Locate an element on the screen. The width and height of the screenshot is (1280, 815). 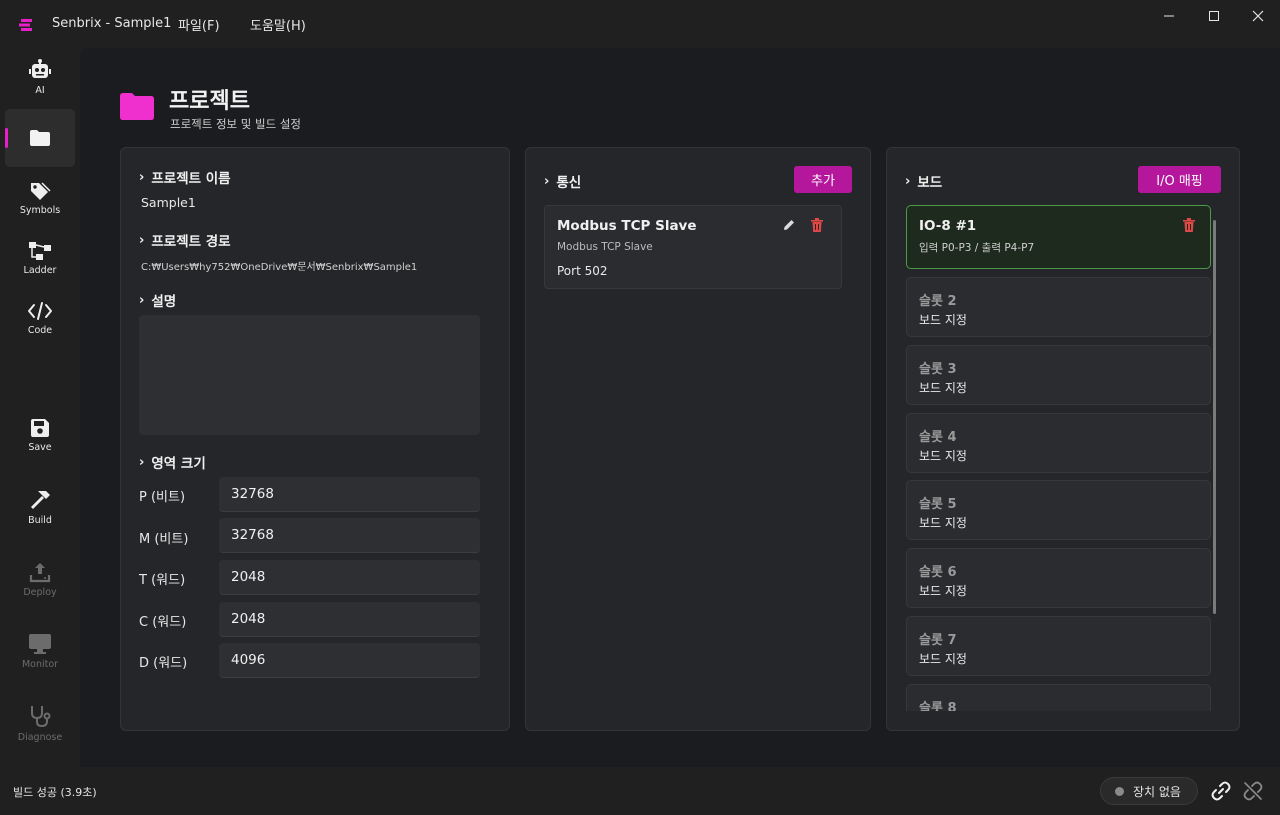
sidebar-label-deploy: Deploy is located at coordinates (40, 592).